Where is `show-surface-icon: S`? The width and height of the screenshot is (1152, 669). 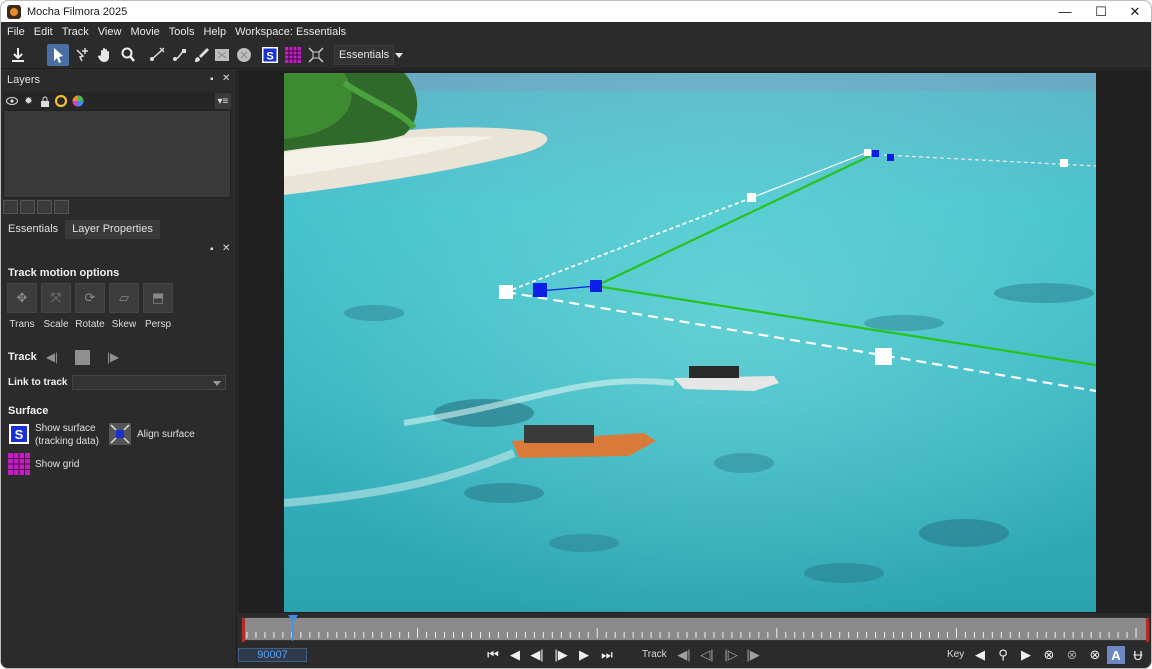
show-surface-icon: S is located at coordinates (270, 55).